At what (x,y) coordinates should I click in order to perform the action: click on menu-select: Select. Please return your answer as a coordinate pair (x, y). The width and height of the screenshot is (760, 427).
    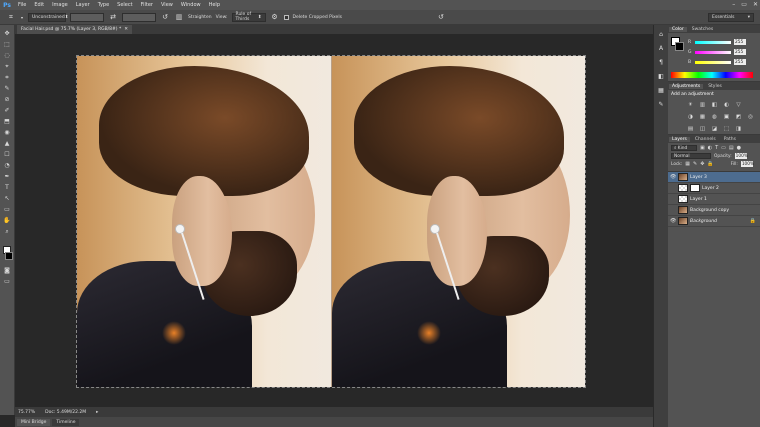
    Looking at the image, I should click on (124, 5).